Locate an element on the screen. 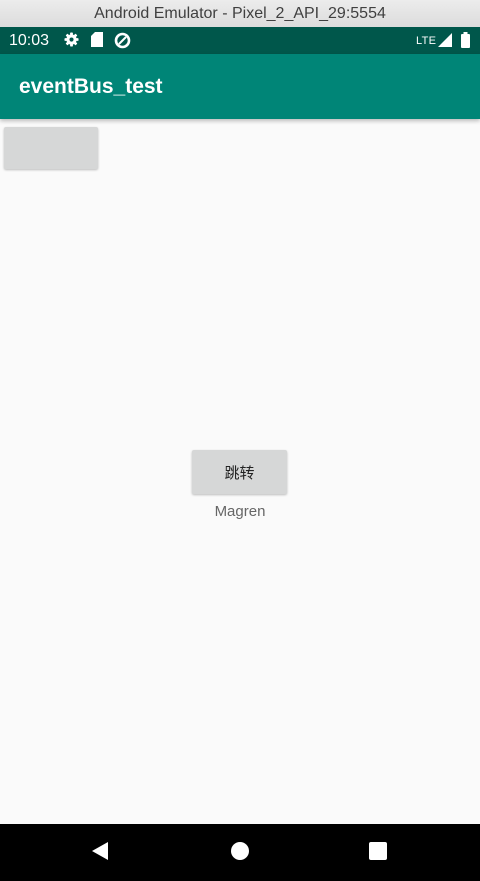 Image resolution: width=480 pixels, height=881 pixels. window-title: Android Emulator - Pixel_2_API_29:5554 is located at coordinates (240, 13).